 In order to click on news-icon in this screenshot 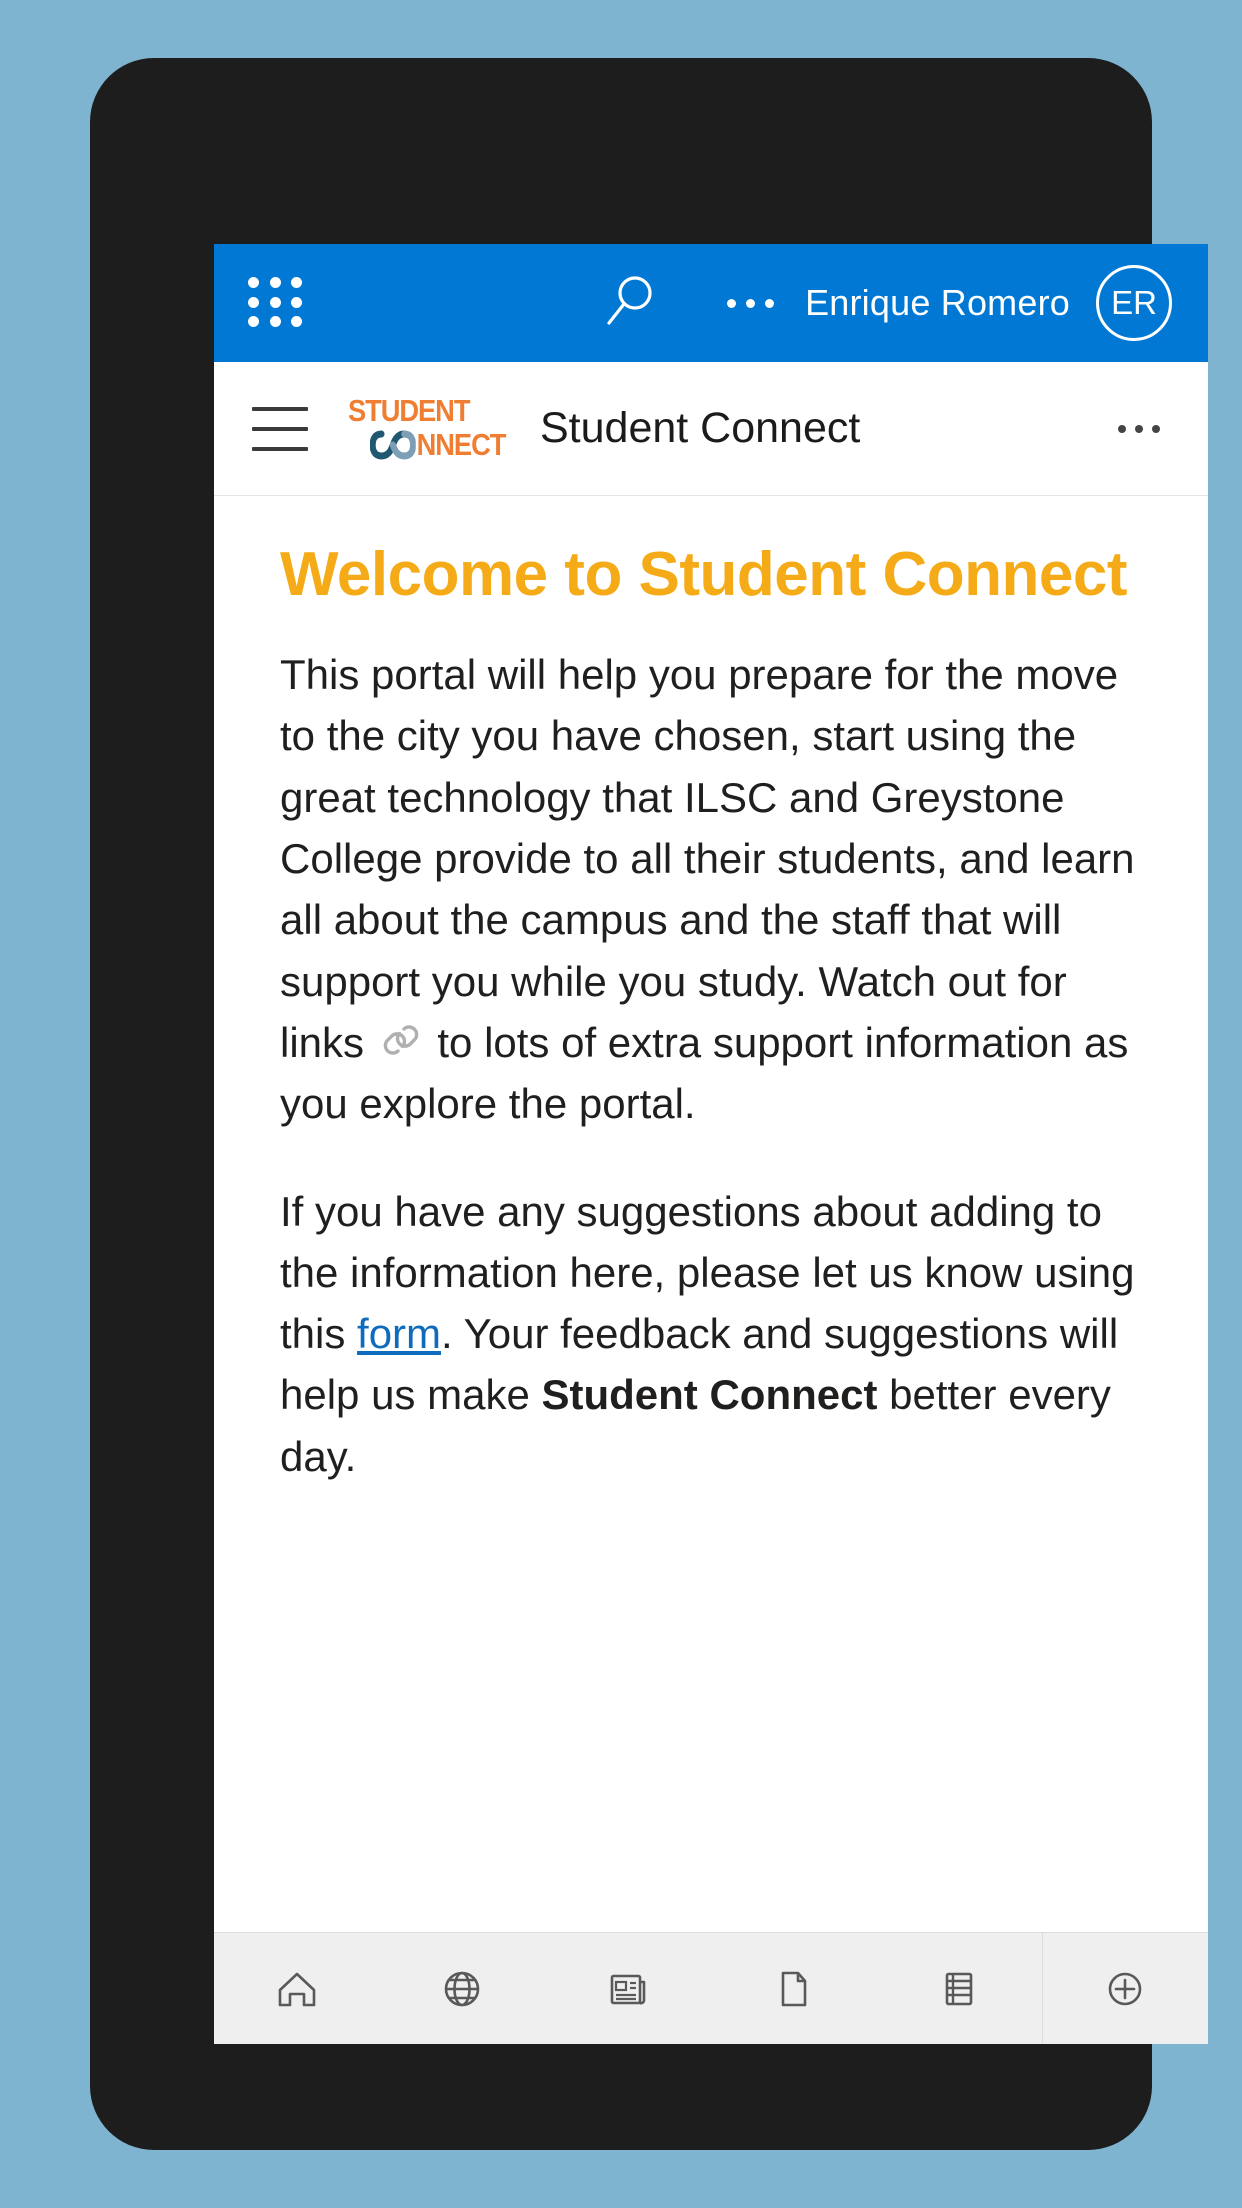, I will do `click(628, 1989)`.